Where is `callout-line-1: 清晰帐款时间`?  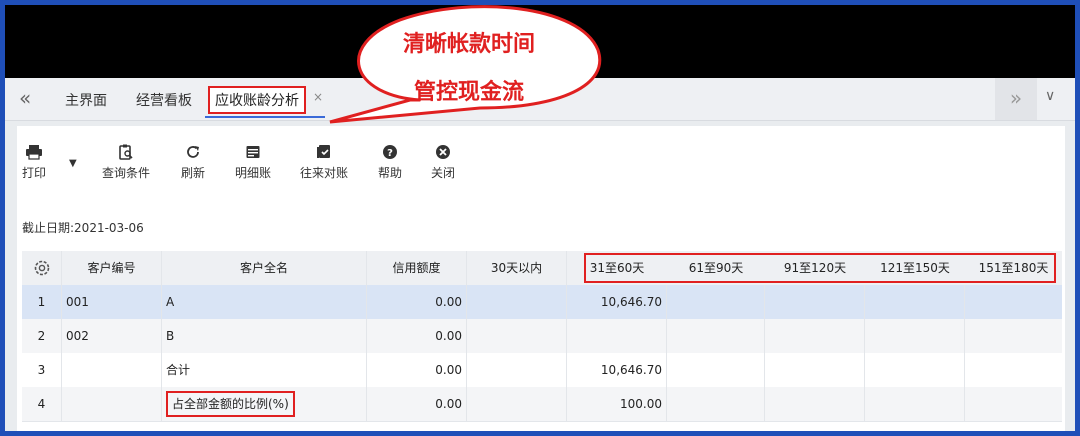
callout-line-1: 清晰帐款时间 is located at coordinates (468, 44).